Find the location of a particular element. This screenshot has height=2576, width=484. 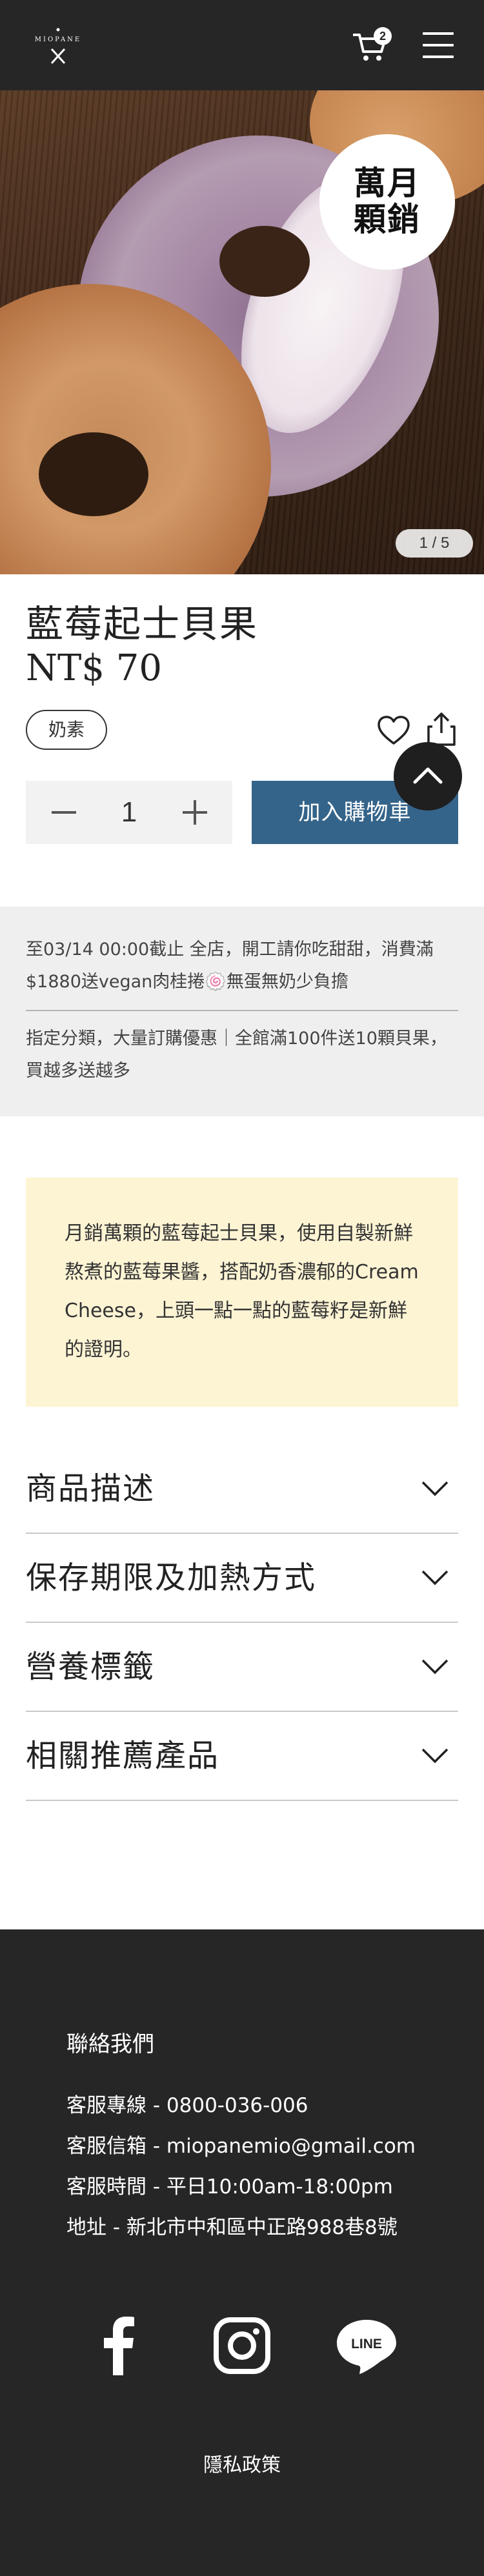

line-icon: LINE is located at coordinates (366, 2347).